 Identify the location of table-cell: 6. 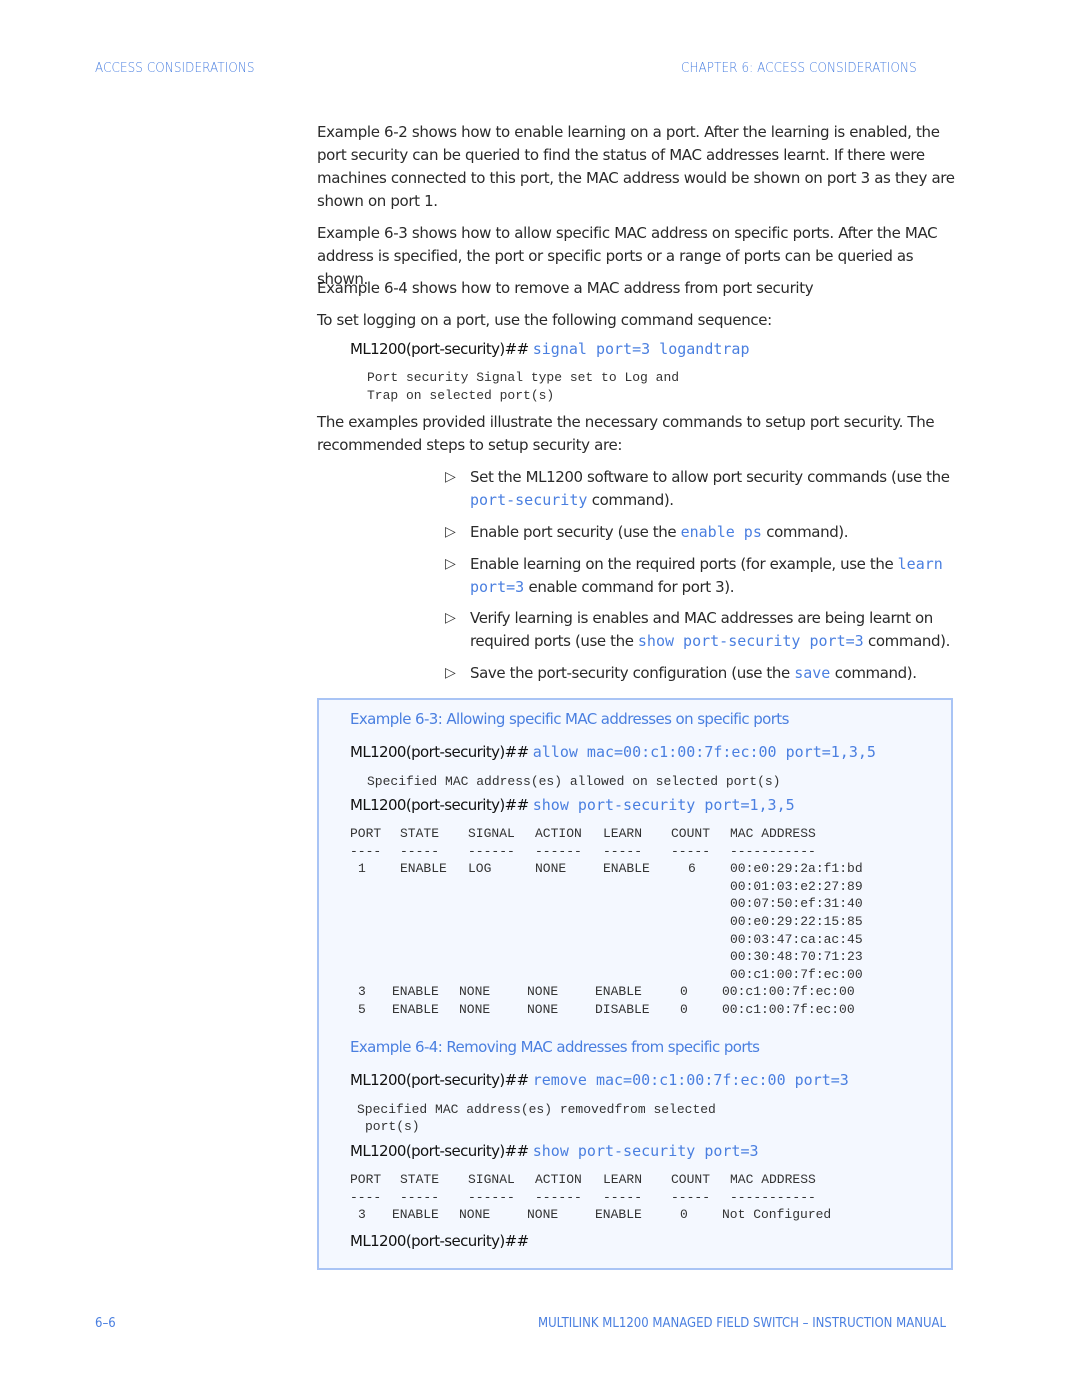
(692, 869).